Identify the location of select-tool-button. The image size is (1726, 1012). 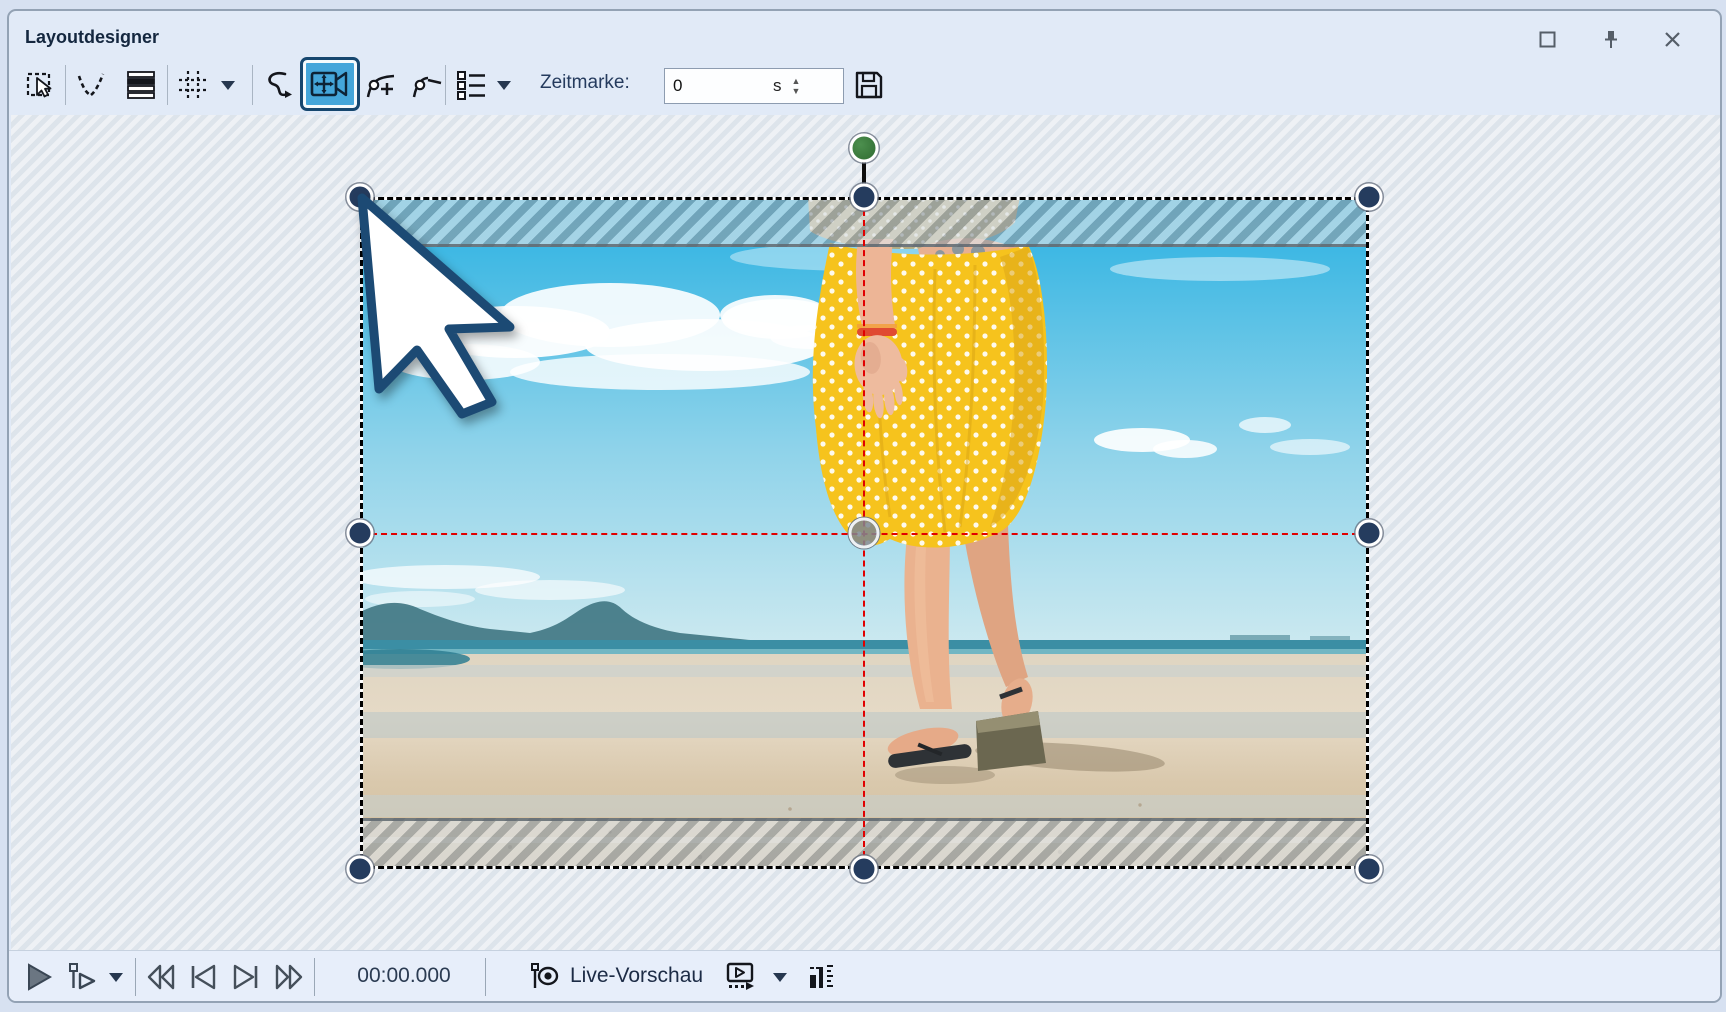
(41, 85).